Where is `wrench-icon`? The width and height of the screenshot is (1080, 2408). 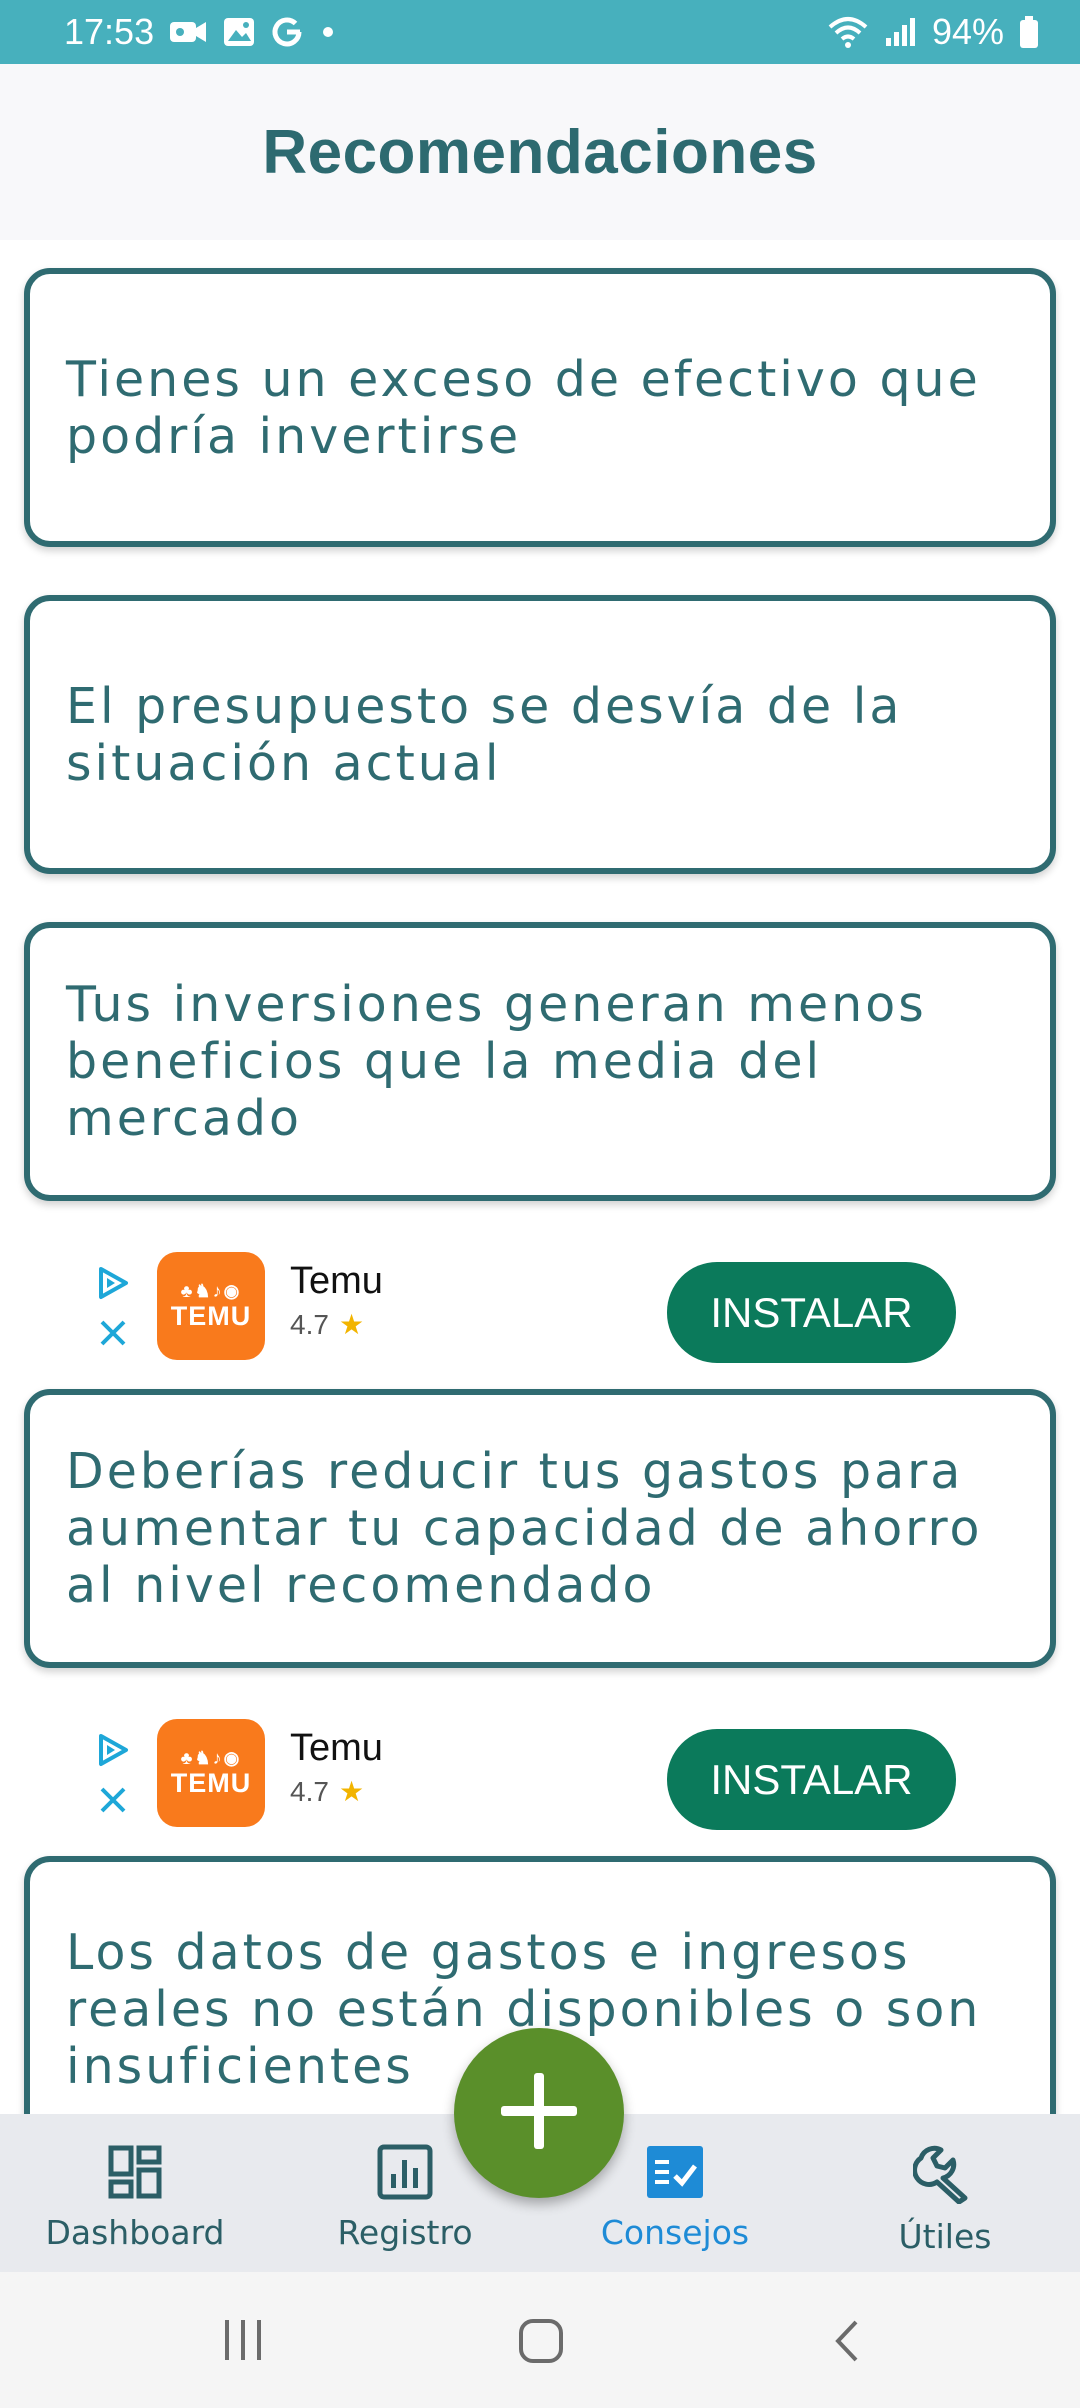
wrench-icon is located at coordinates (944, 2176).